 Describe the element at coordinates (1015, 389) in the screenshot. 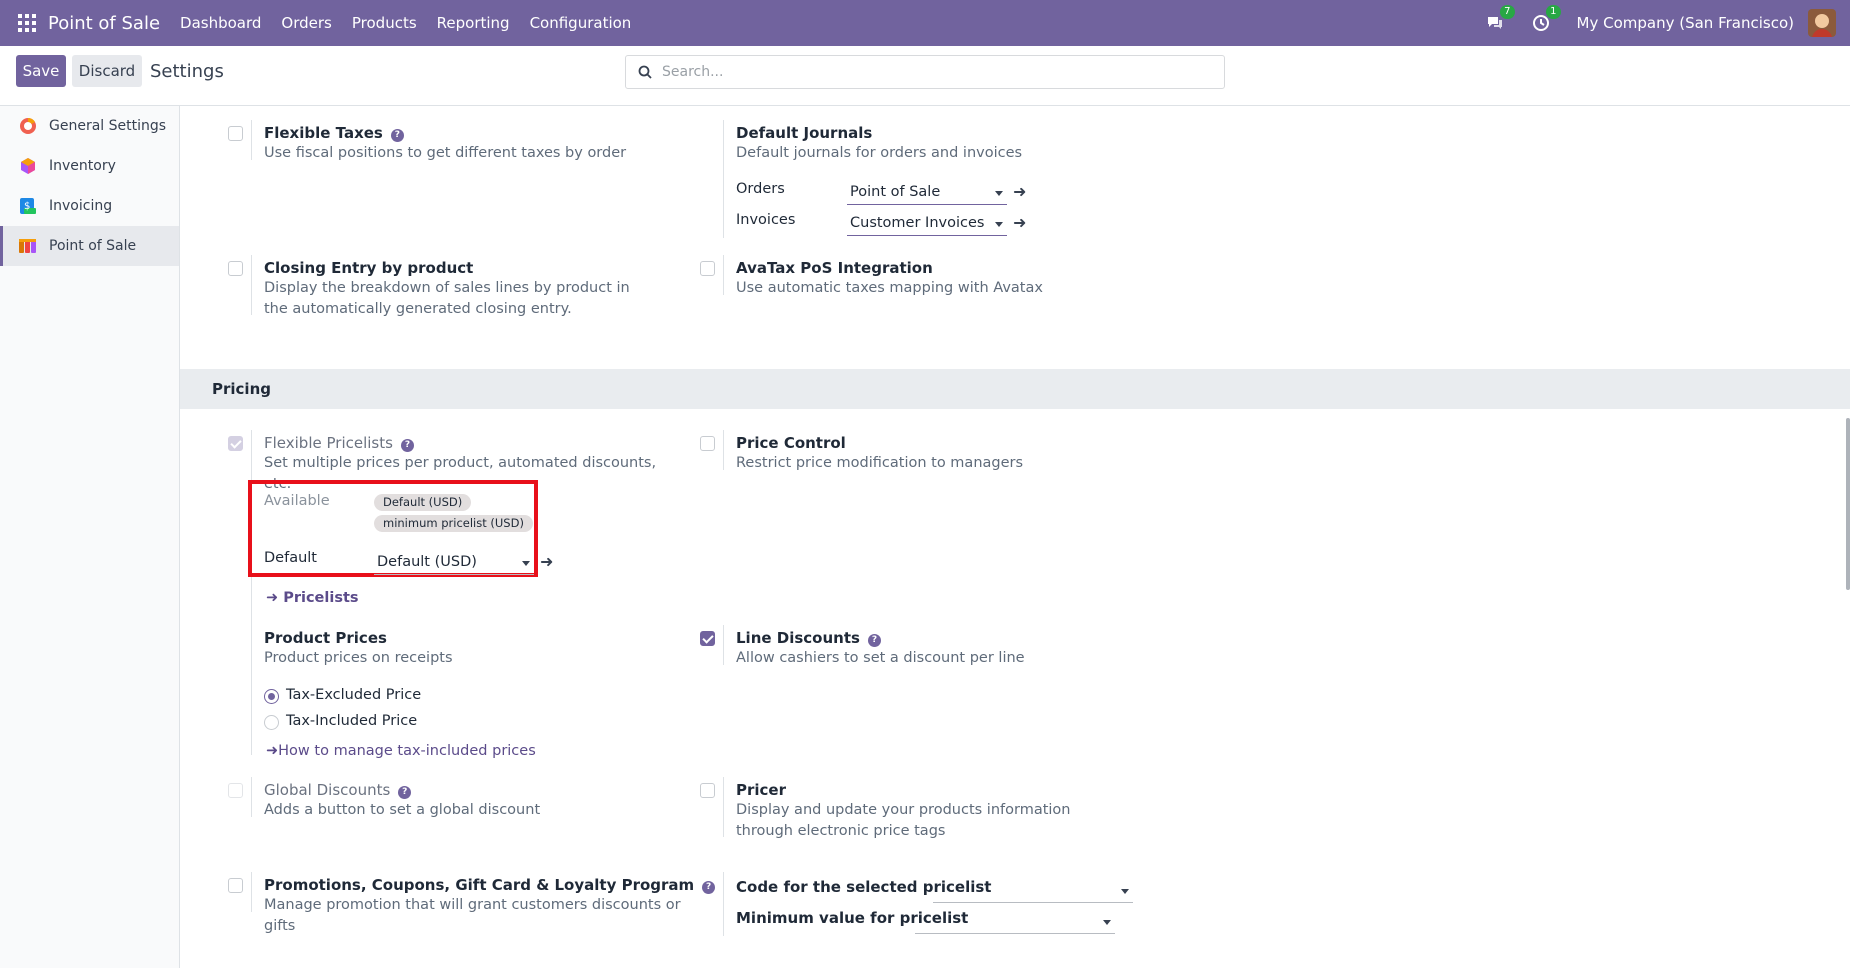

I see `pricing-section-header: Pricing` at that location.